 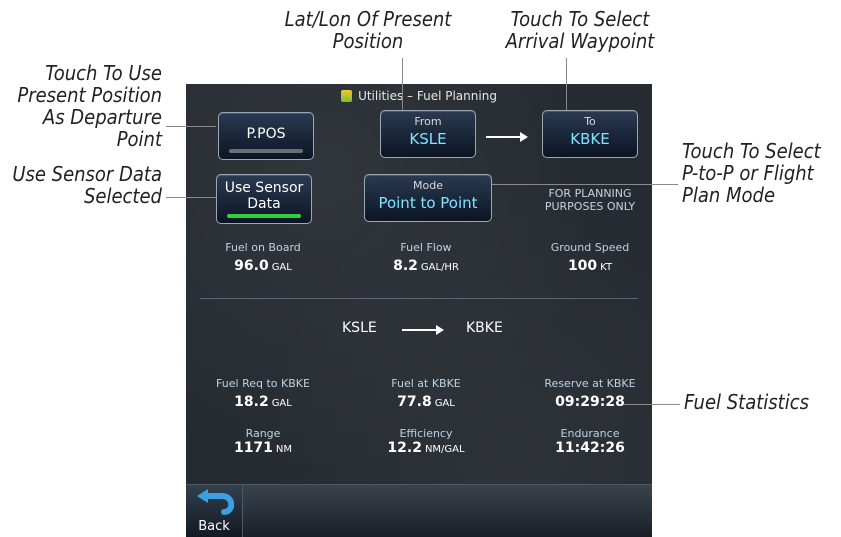 I want to click on leader-sensor, so click(x=191, y=197).